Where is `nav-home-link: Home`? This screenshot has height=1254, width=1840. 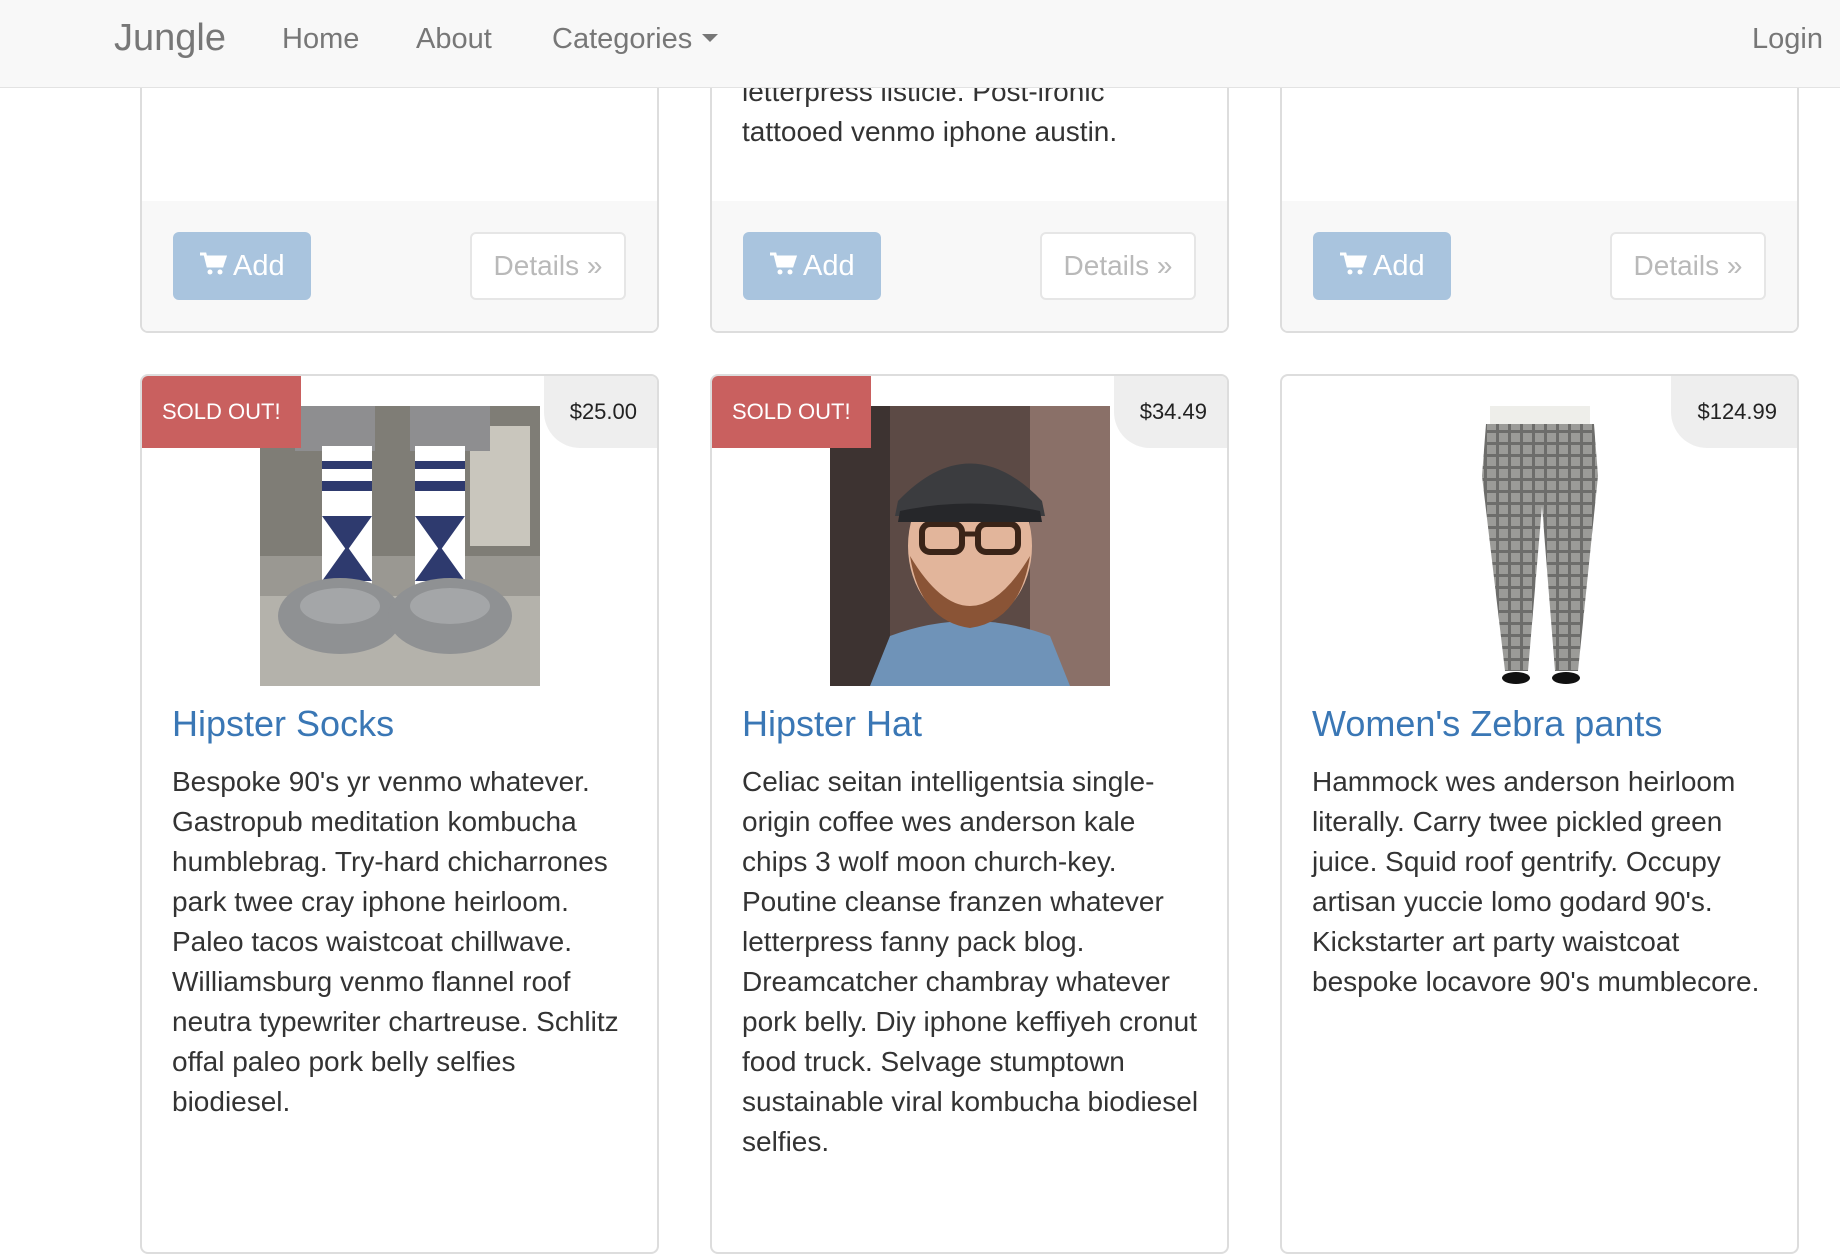
nav-home-link: Home is located at coordinates (320, 39).